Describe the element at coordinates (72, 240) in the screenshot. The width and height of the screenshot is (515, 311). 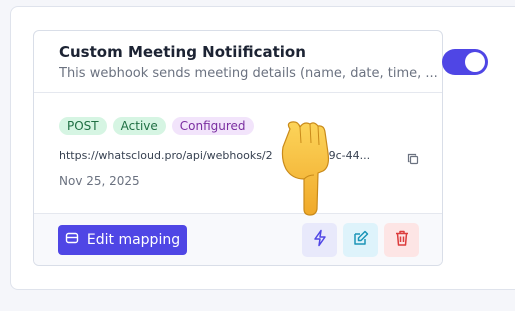
I see `database-icon` at that location.